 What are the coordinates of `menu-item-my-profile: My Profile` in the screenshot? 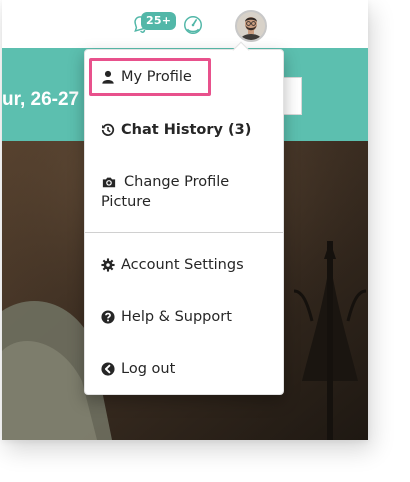 It's located at (184, 78).